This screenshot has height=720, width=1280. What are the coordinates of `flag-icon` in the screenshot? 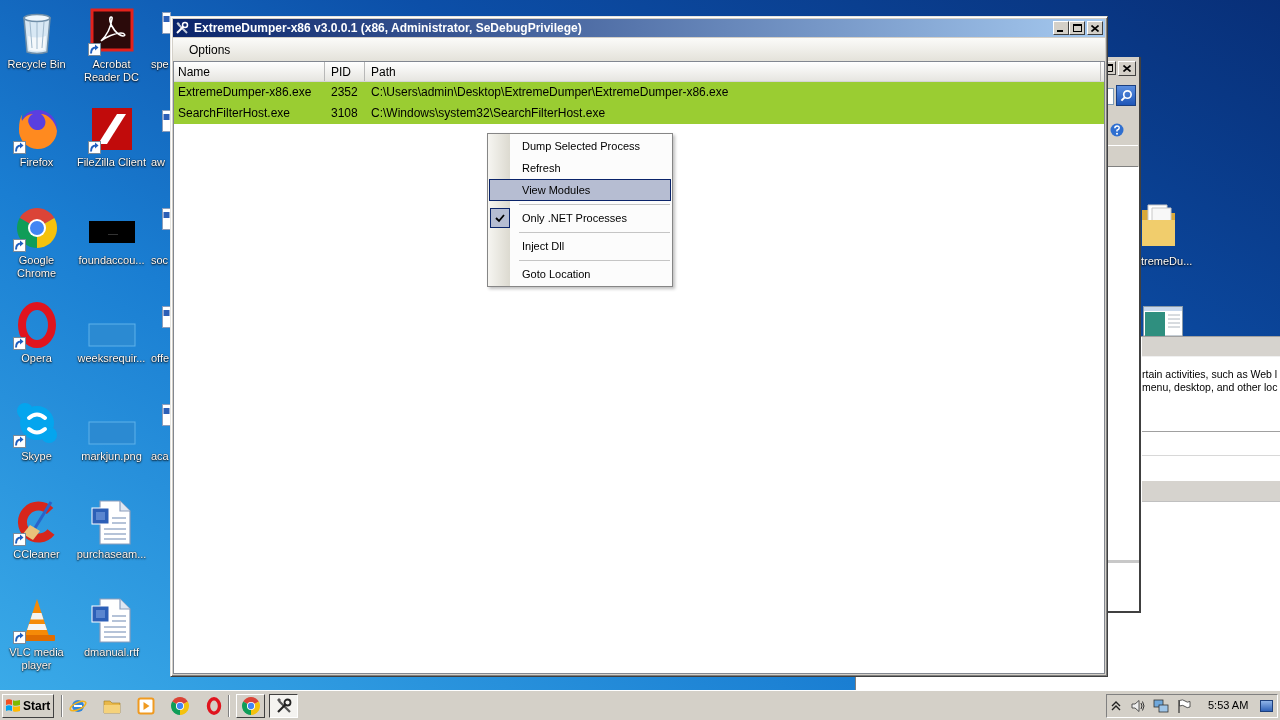 It's located at (1184, 705).